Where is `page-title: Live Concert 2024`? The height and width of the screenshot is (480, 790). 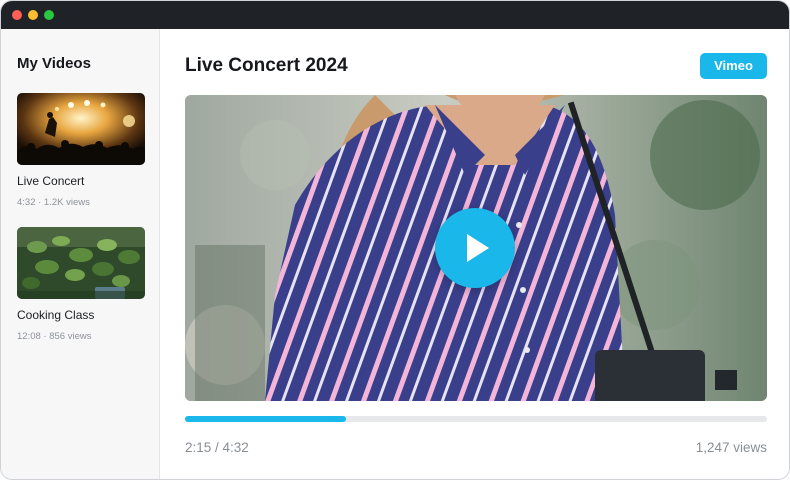
page-title: Live Concert 2024 is located at coordinates (266, 65).